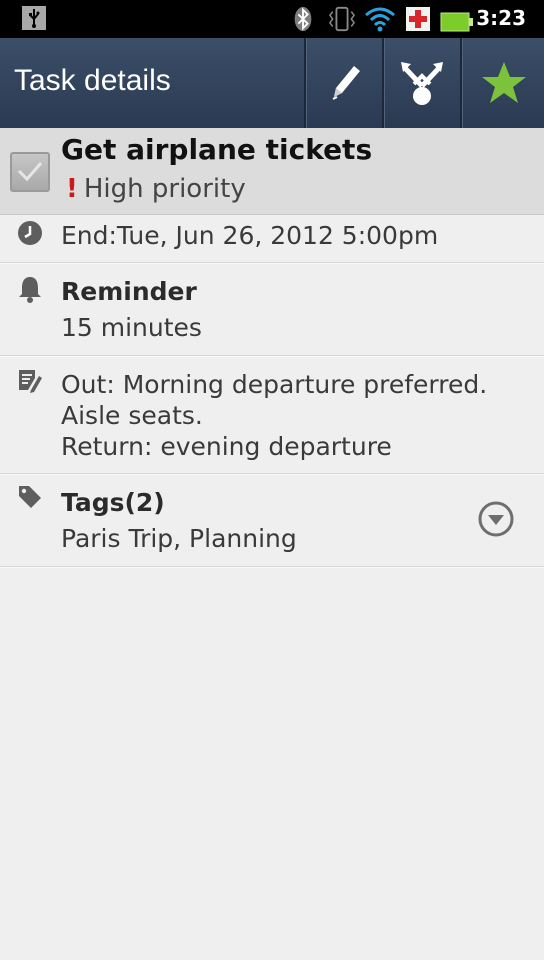 This screenshot has height=960, width=544. I want to click on bluetooth-icon, so click(303, 19).